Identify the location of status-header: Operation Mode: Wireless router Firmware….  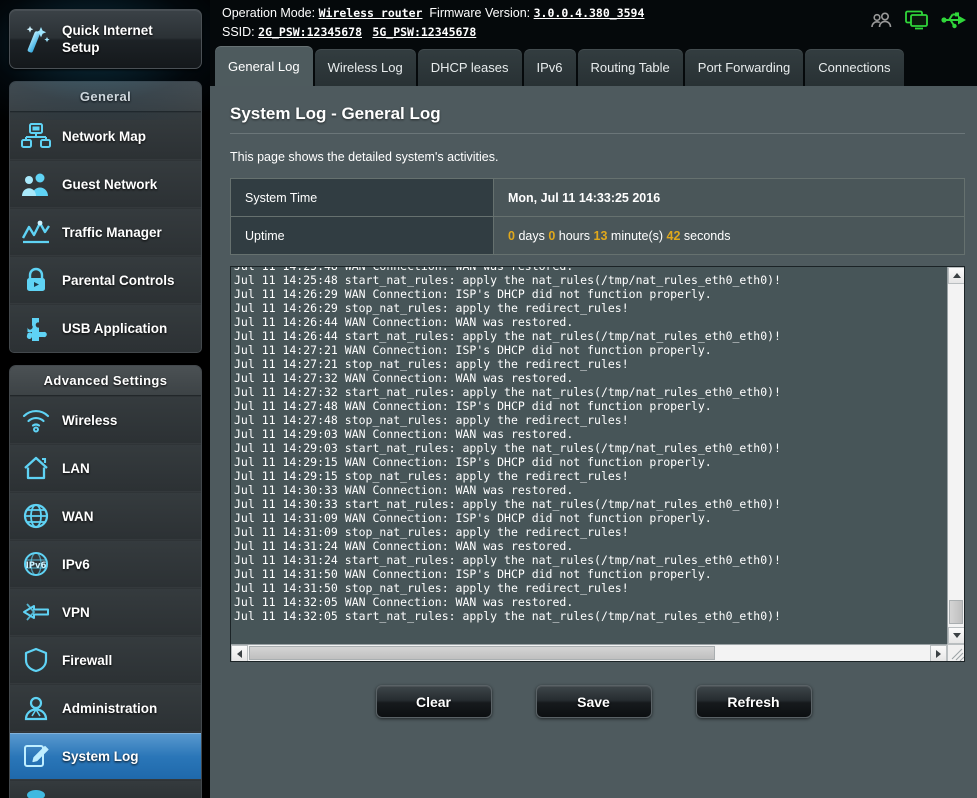
(593, 22).